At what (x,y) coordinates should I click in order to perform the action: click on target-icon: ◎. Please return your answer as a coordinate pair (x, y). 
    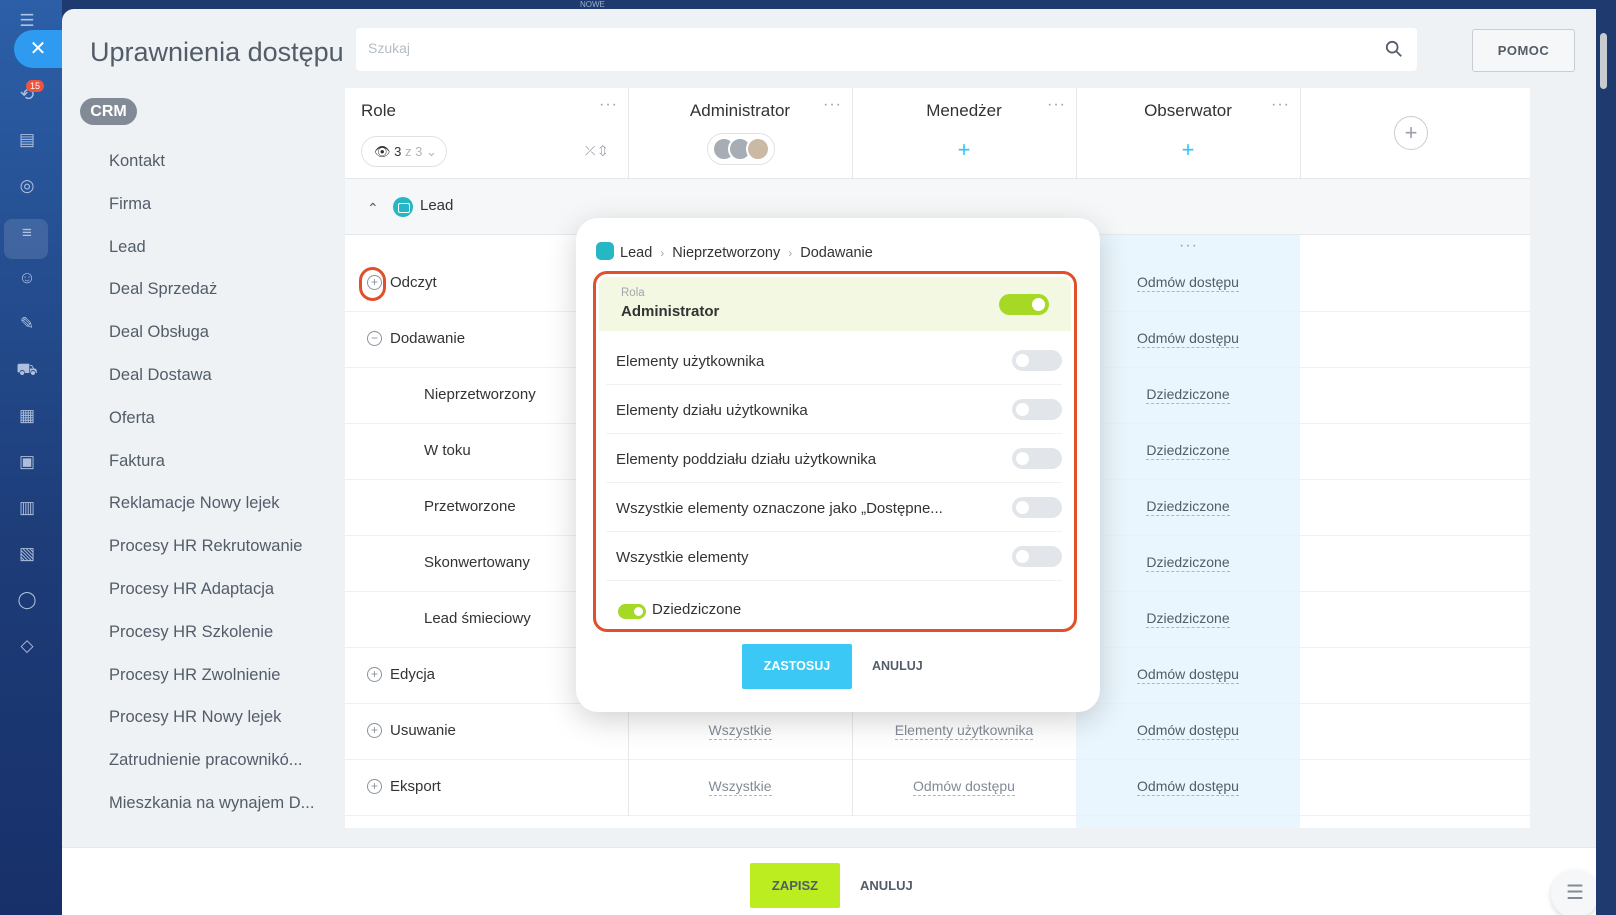
    Looking at the image, I should click on (27, 186).